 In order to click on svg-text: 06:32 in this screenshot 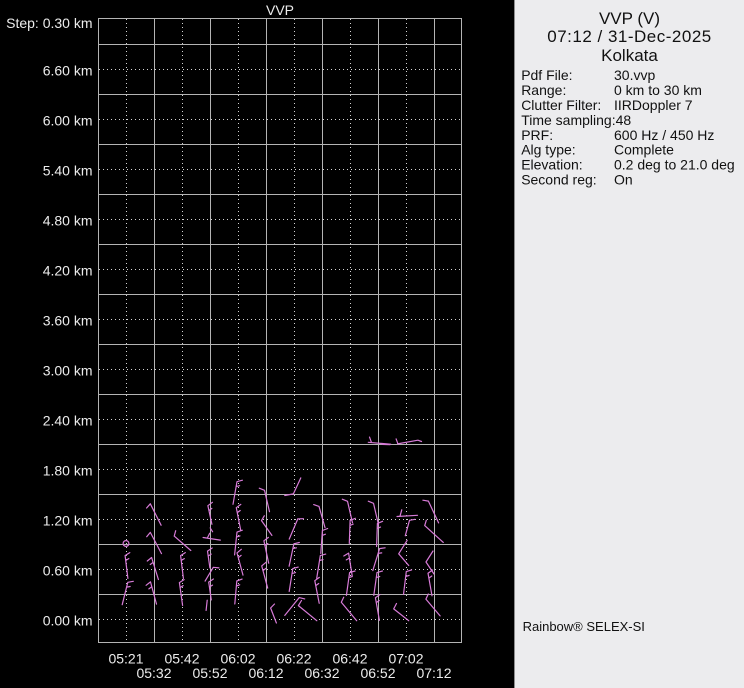, I will do `click(321, 673)`.